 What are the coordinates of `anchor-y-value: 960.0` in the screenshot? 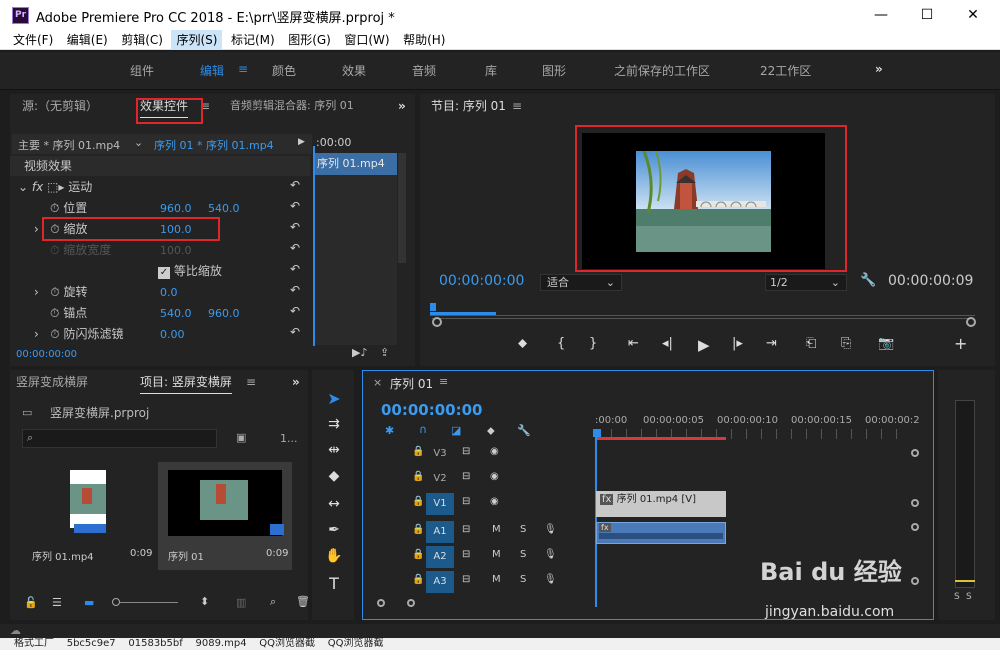 It's located at (224, 313).